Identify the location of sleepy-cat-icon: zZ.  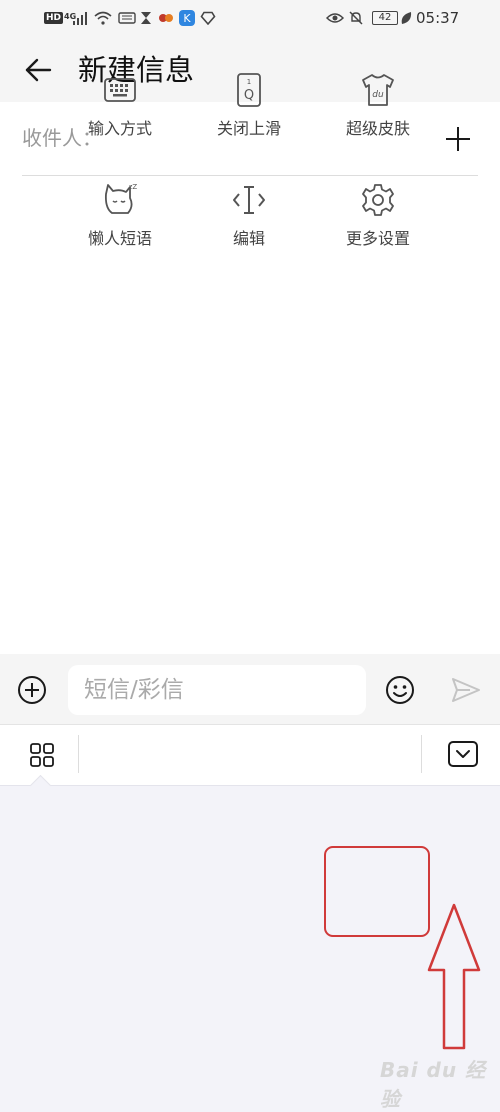
(121, 198).